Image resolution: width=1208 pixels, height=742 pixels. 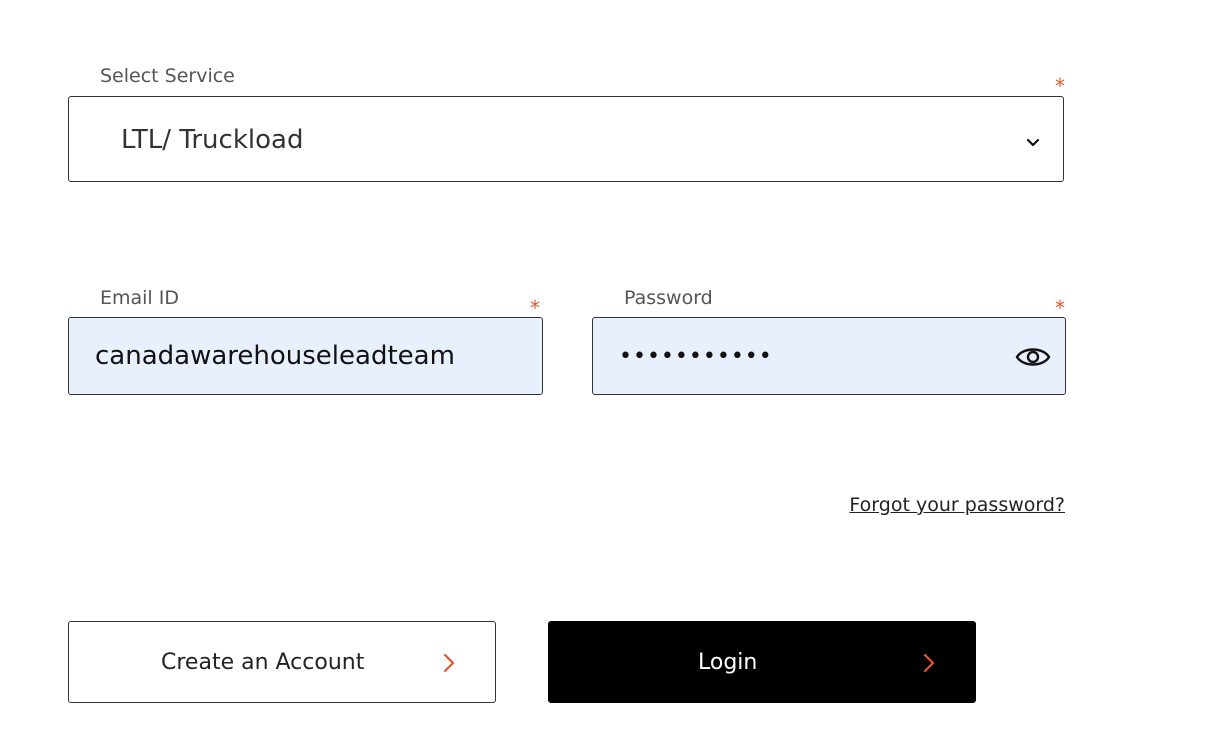 What do you see at coordinates (263, 662) in the screenshot?
I see `create-account-label: Create an Account` at bounding box center [263, 662].